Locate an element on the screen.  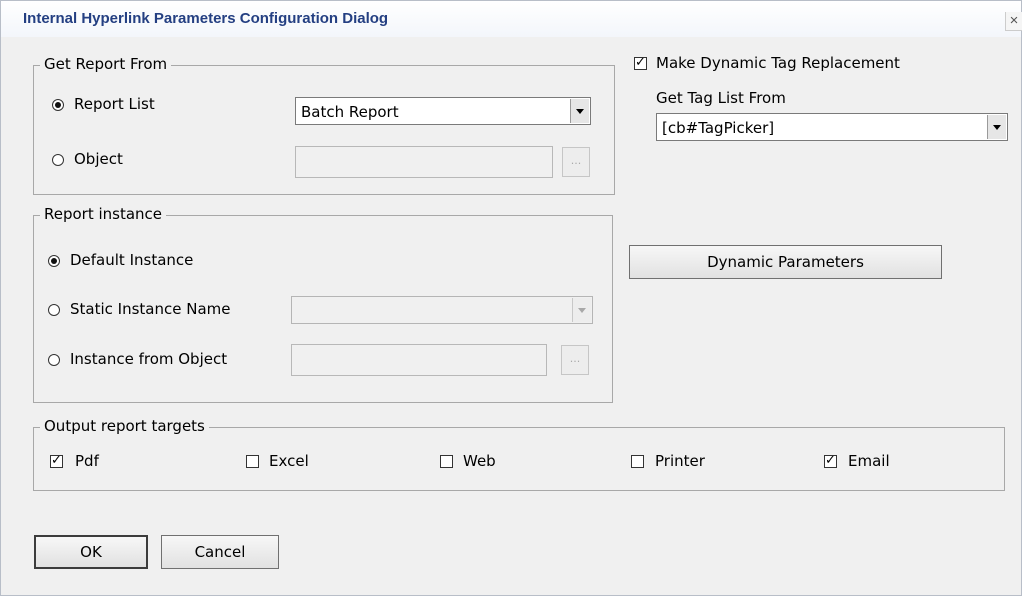
static-instance-label: Static Instance Name is located at coordinates (150, 309).